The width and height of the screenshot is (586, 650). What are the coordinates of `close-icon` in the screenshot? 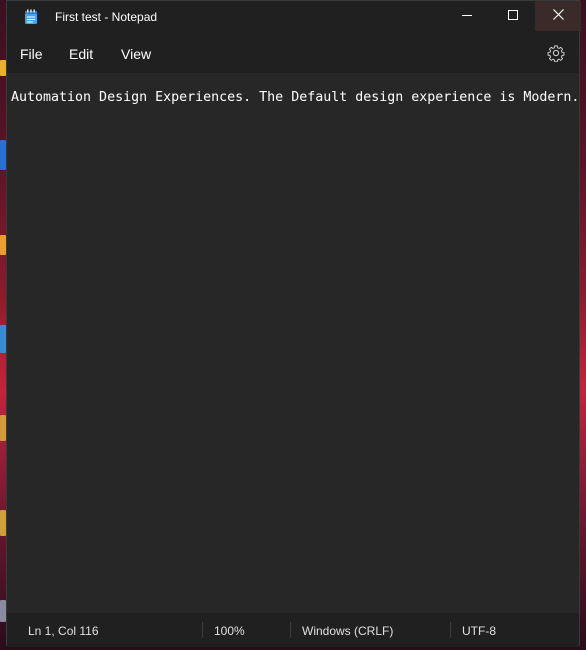 It's located at (558, 16).